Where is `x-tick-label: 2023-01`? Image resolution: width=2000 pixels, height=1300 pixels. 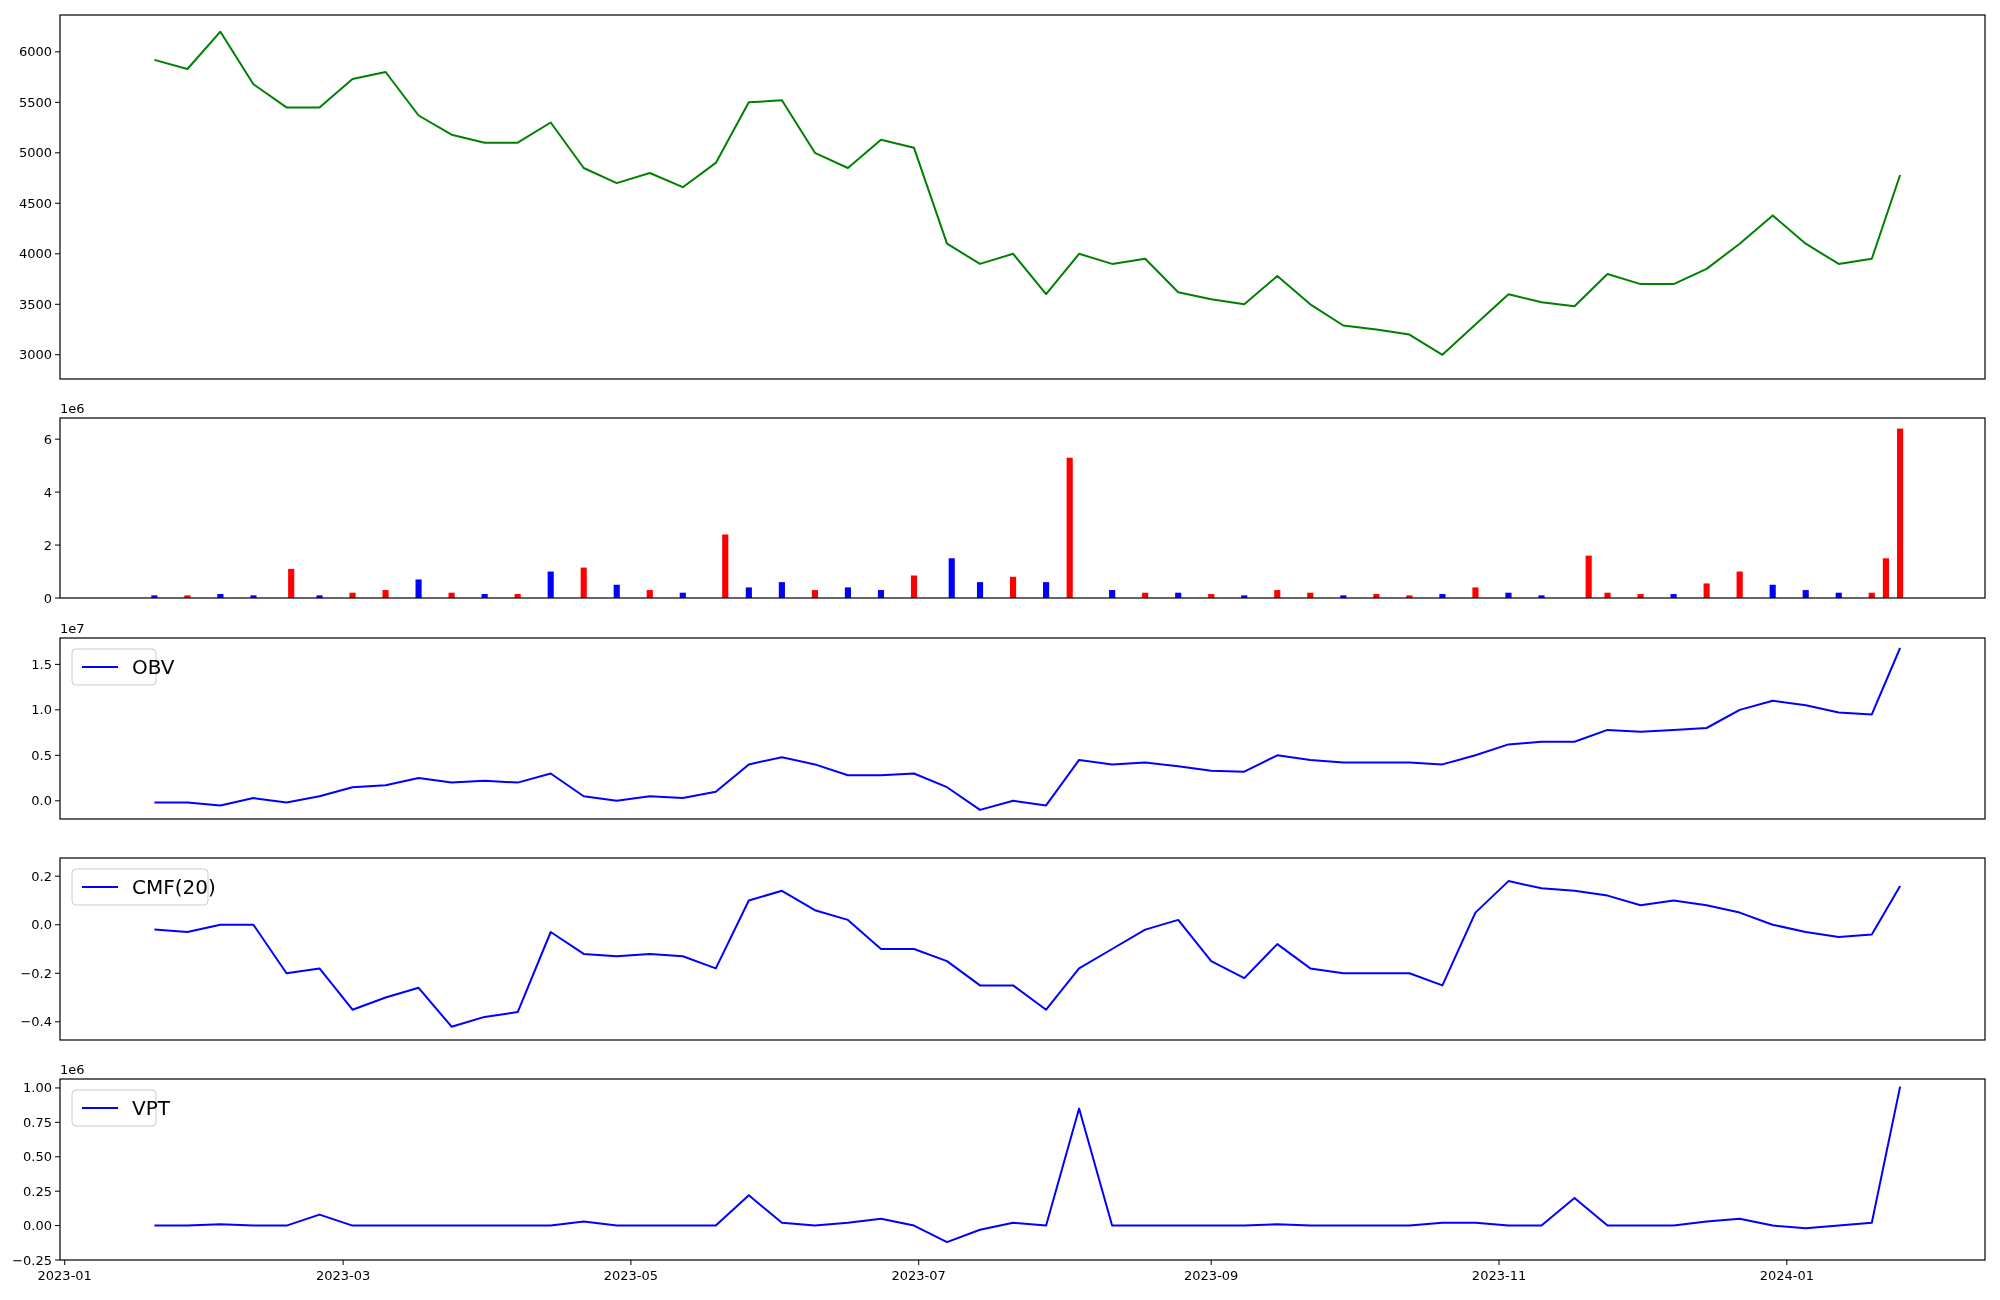 x-tick-label: 2023-01 is located at coordinates (64, 1275).